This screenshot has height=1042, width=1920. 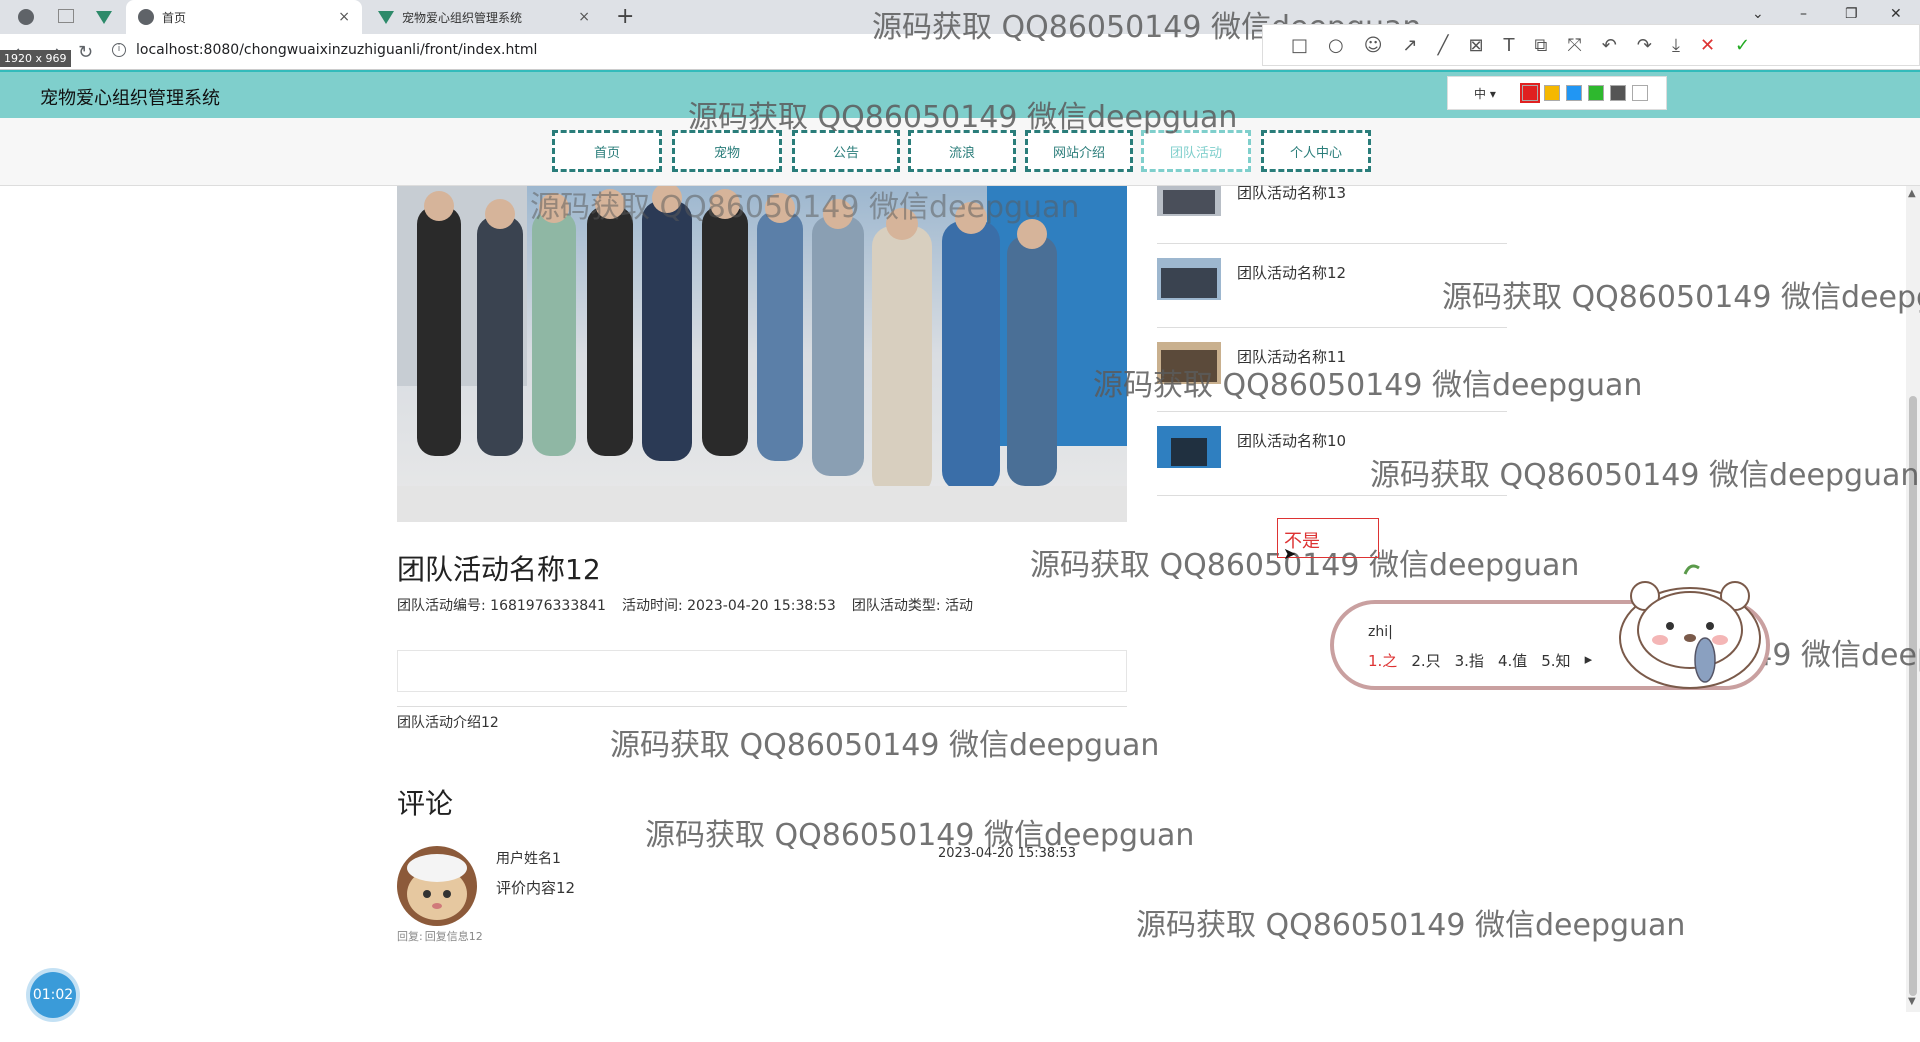 I want to click on sidebar-item-13: 团队活动名称13, so click(x=1332, y=202).